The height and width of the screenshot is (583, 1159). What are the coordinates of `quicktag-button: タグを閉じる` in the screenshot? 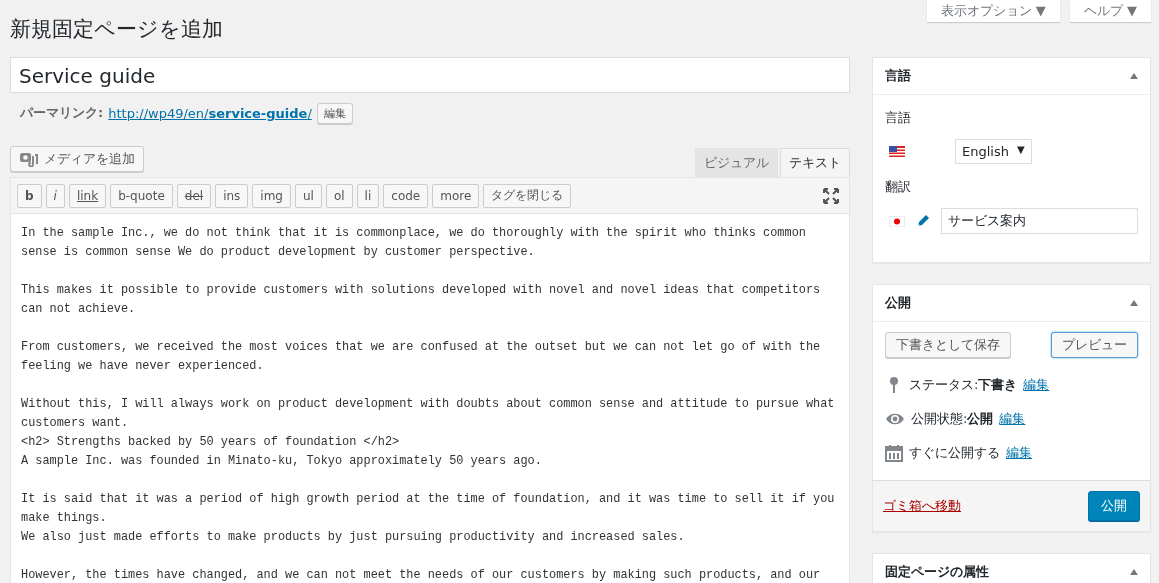 It's located at (527, 195).